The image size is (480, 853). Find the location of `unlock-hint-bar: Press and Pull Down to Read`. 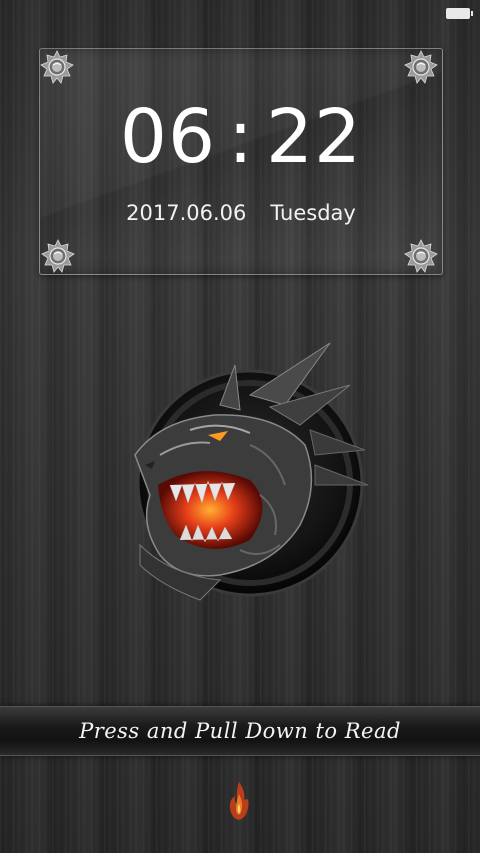

unlock-hint-bar: Press and Pull Down to Read is located at coordinates (240, 731).